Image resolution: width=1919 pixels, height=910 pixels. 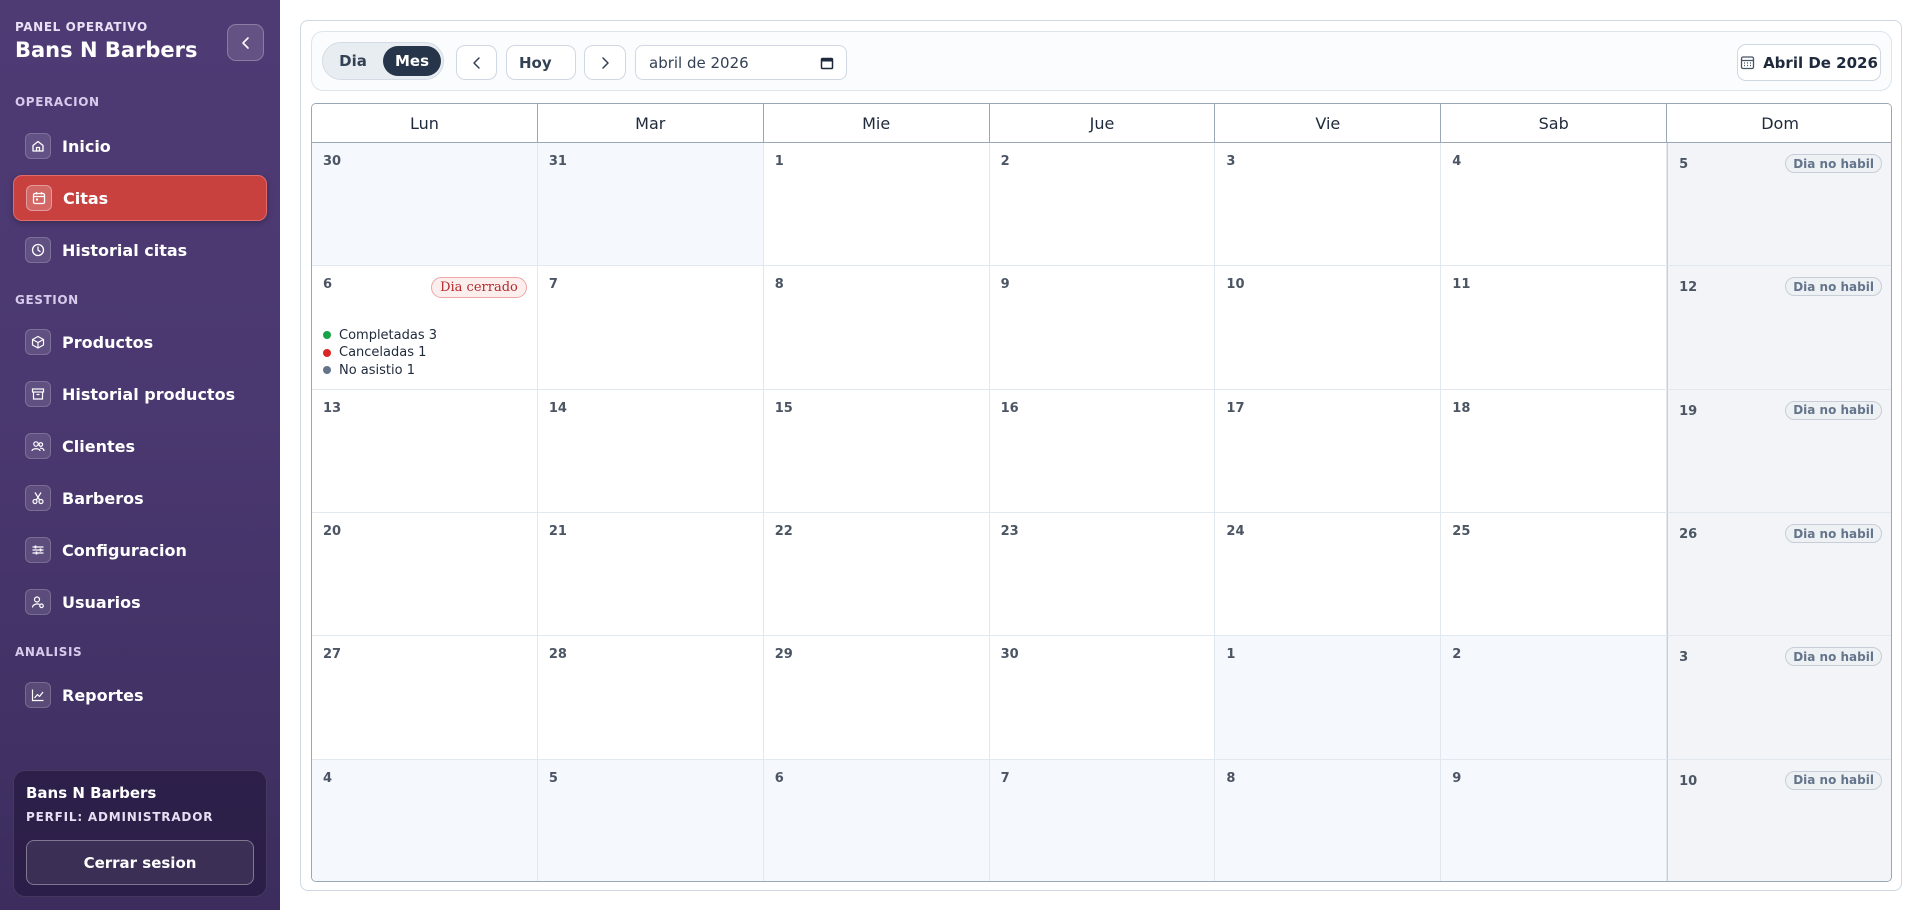 What do you see at coordinates (1688, 411) in the screenshot?
I see `day-number: 19` at bounding box center [1688, 411].